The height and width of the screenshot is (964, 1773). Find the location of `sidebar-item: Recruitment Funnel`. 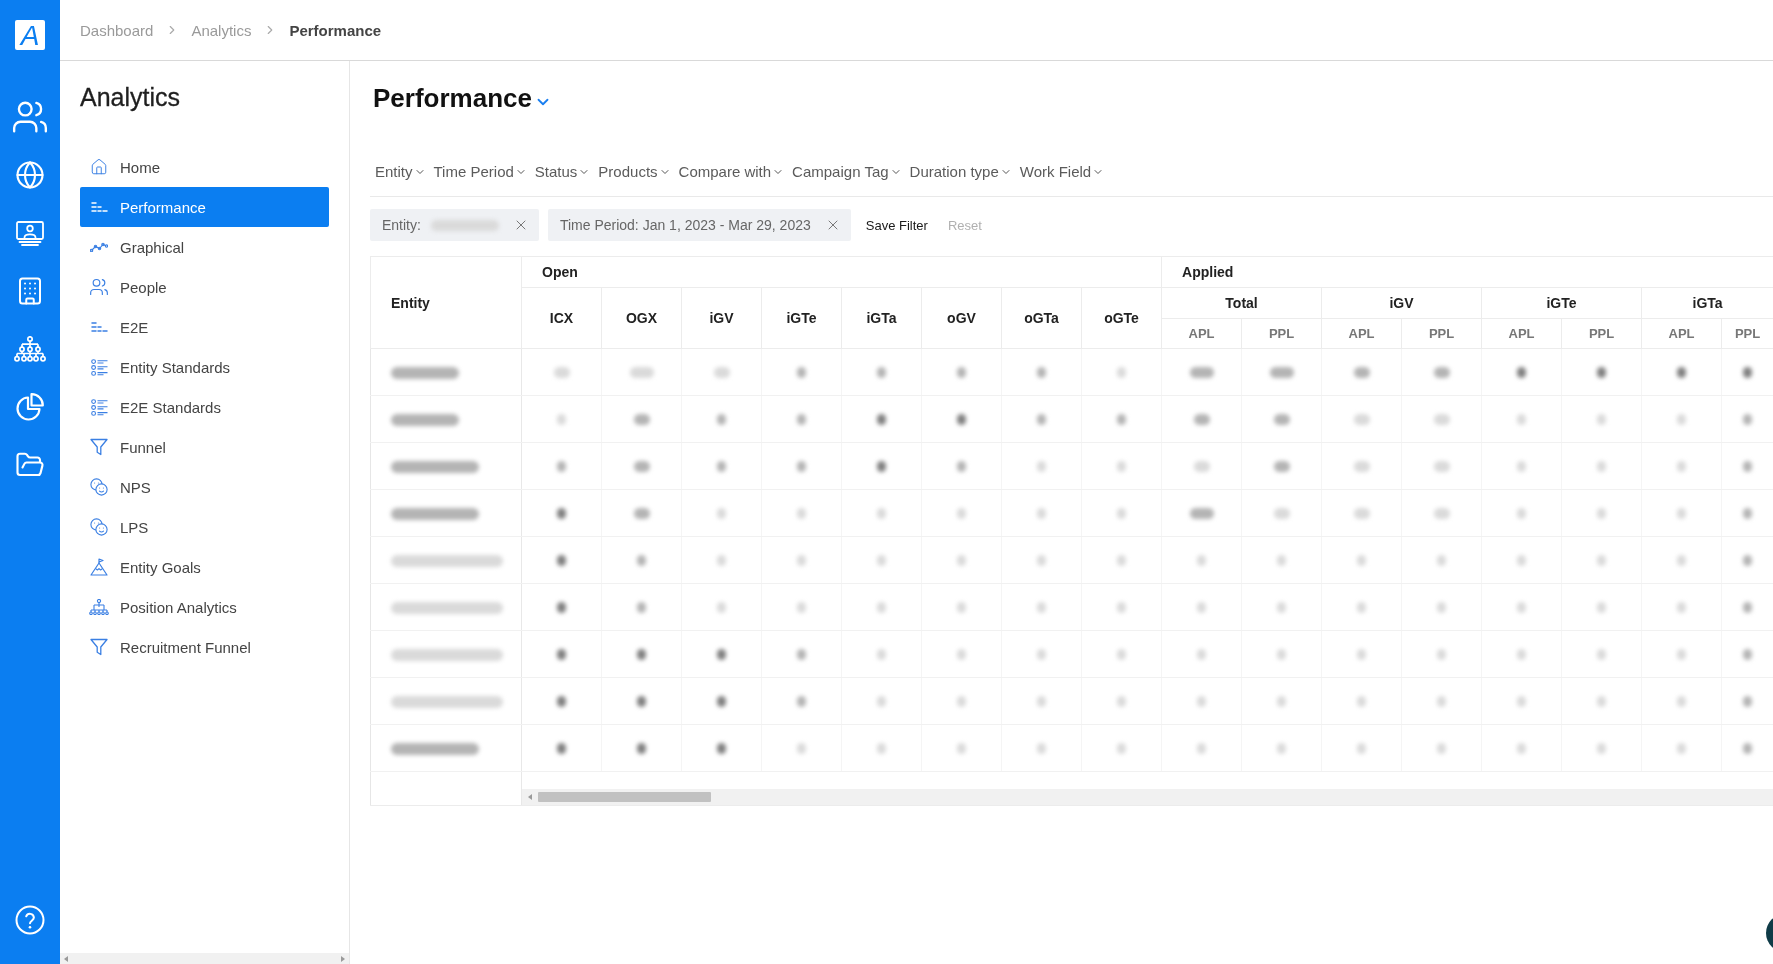

sidebar-item: Recruitment Funnel is located at coordinates (204, 647).